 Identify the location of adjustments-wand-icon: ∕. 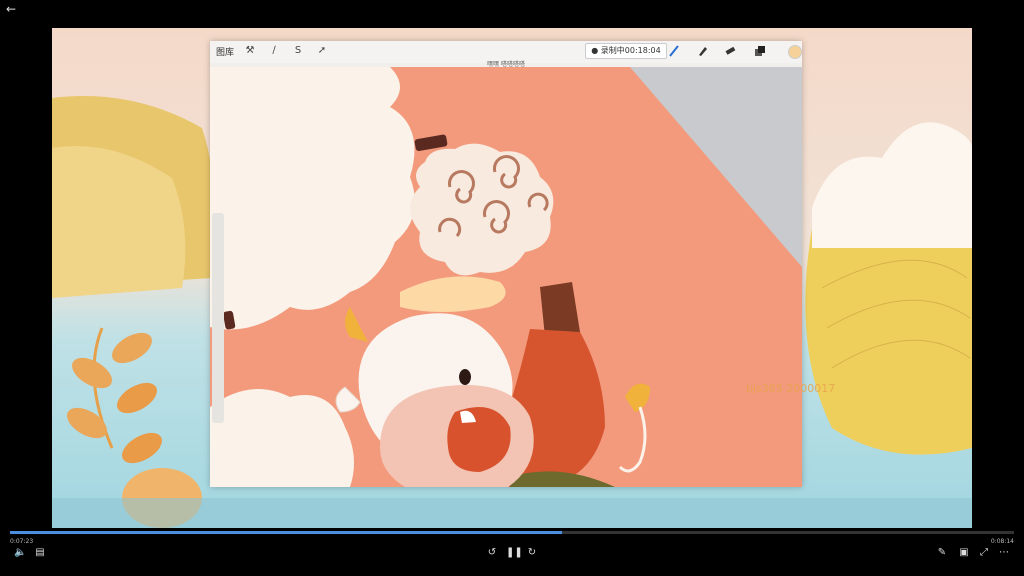
(274, 51).